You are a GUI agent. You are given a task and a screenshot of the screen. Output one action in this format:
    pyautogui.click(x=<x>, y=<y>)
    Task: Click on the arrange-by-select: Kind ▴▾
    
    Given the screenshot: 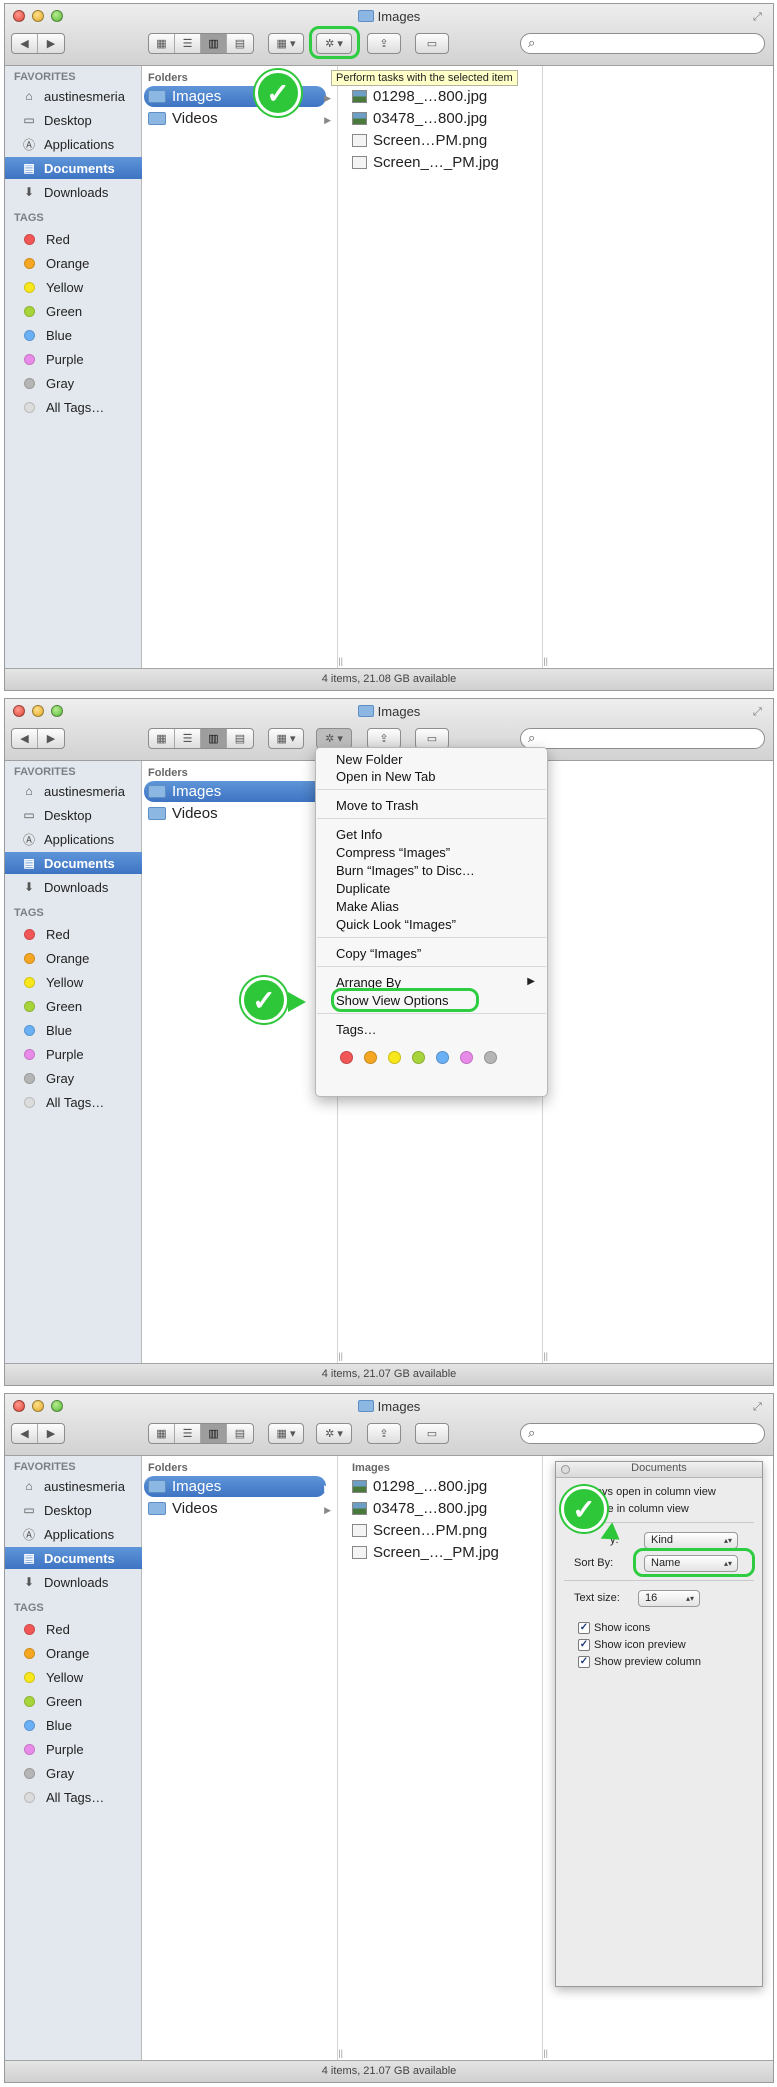 What is the action you would take?
    pyautogui.click(x=691, y=1540)
    